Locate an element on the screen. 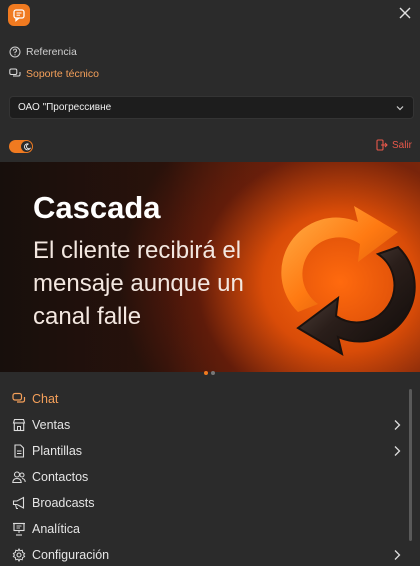  close-icon is located at coordinates (405, 13).